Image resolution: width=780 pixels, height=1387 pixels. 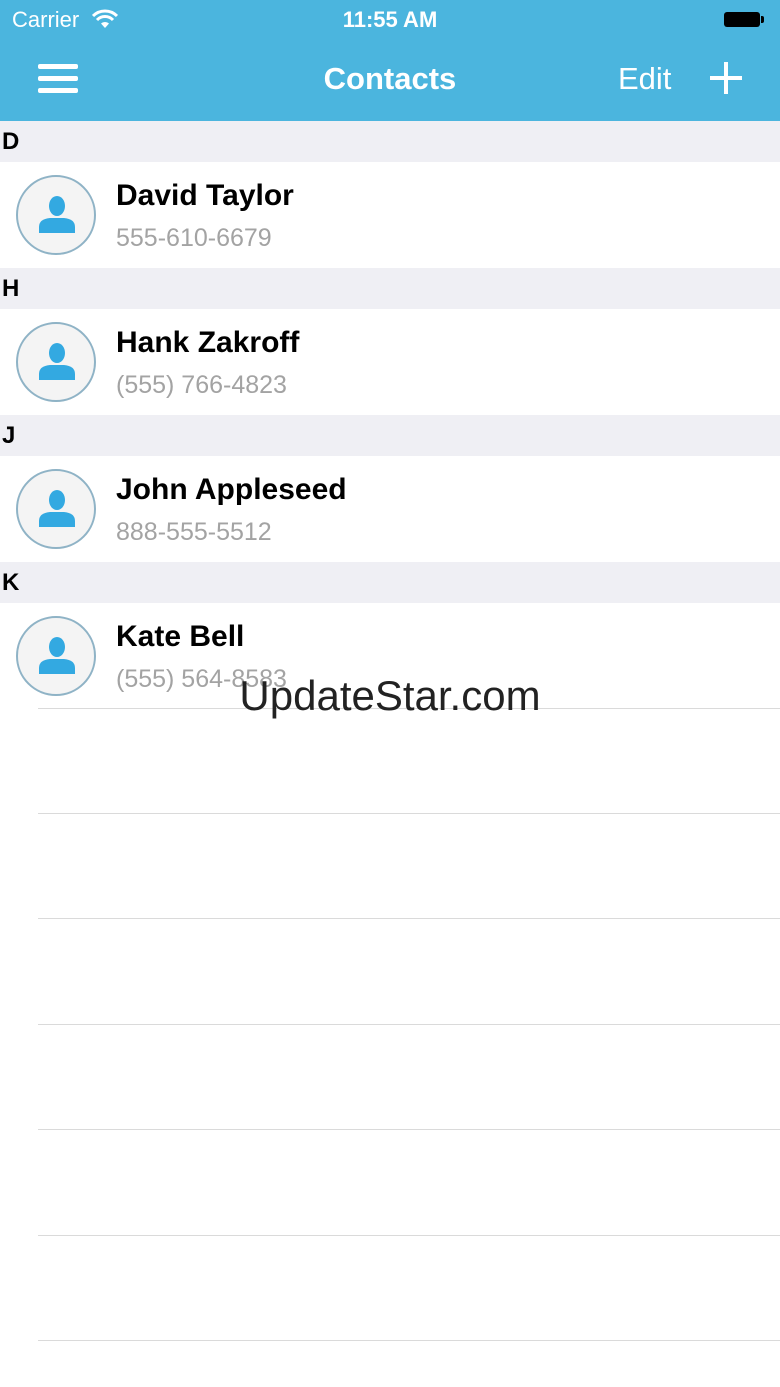 I want to click on section-letter: J, so click(x=9, y=435).